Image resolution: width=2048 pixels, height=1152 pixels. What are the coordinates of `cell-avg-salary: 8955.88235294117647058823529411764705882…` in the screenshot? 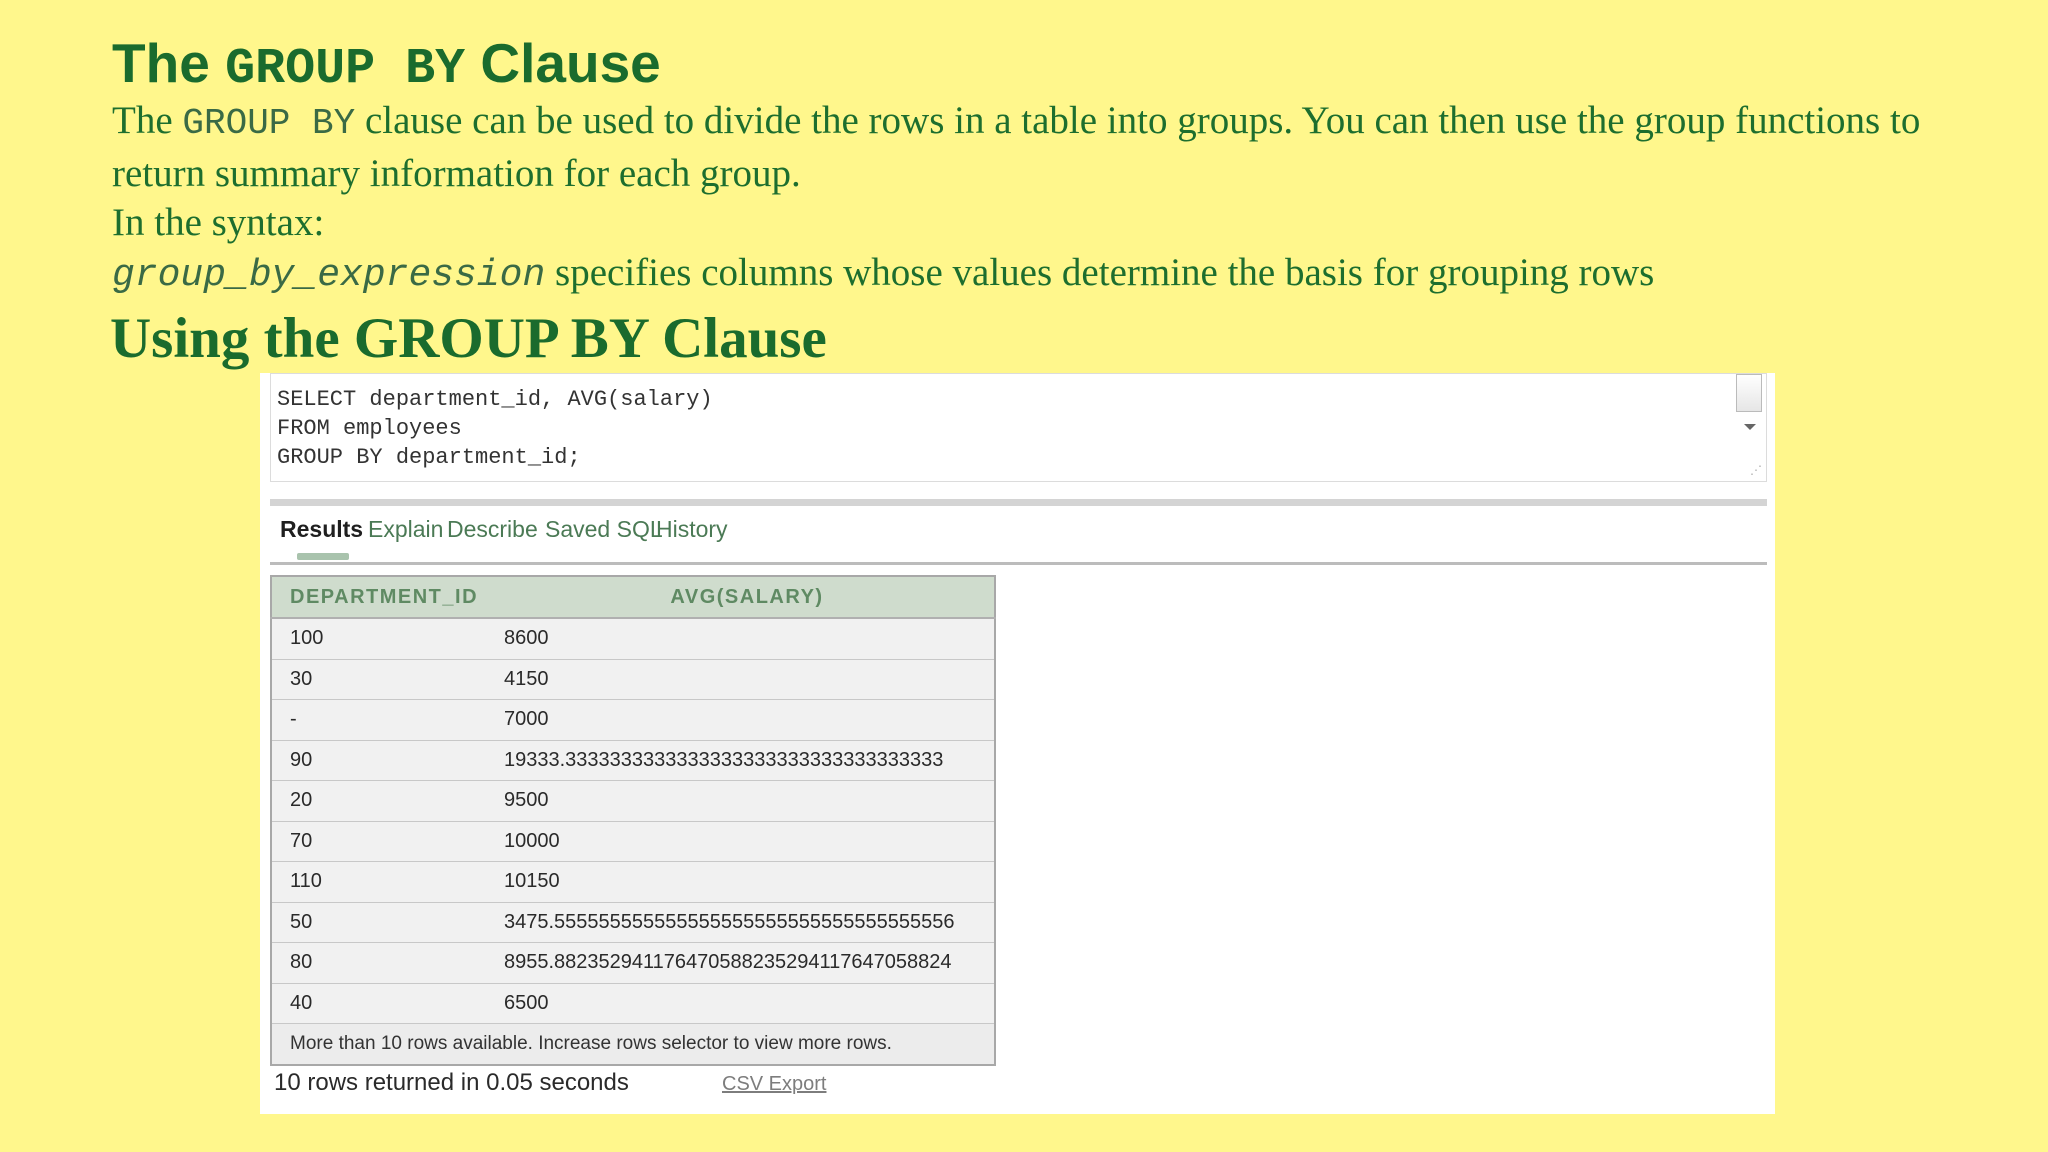 It's located at (747, 963).